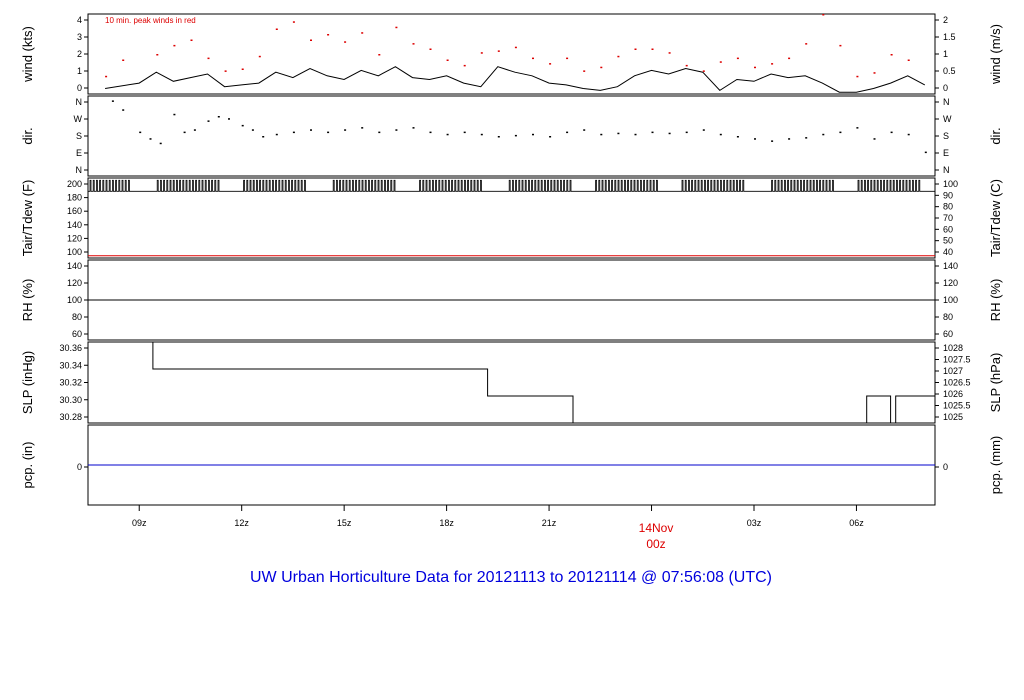 The image size is (1024, 700). What do you see at coordinates (946, 136) in the screenshot?
I see `dir-right-tick-label: S` at bounding box center [946, 136].